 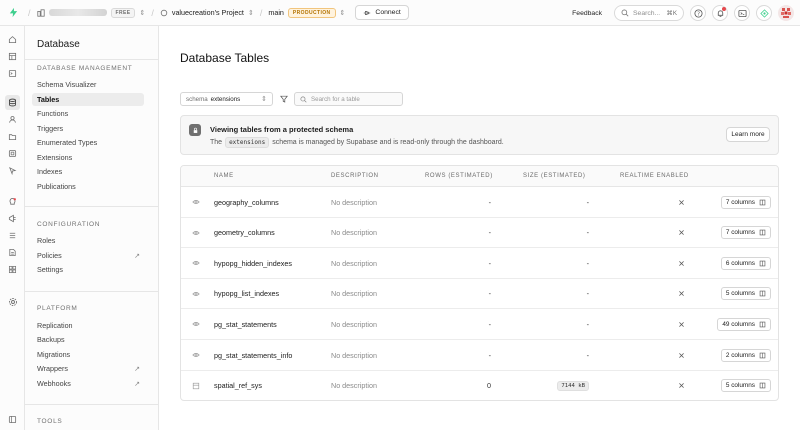 I want to click on top-right-actions: Feedback Search... ⌘K ?, so click(x=683, y=13).